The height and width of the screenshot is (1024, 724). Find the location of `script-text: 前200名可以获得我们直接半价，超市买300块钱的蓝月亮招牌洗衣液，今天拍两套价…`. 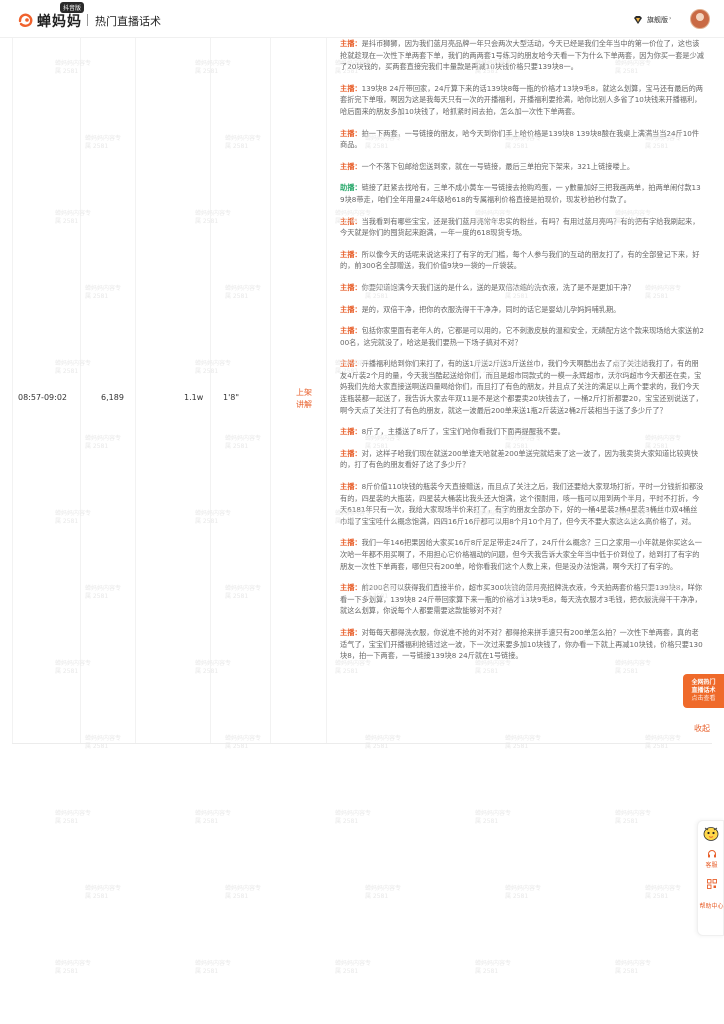

script-text: 前200名可以获得我们直接半价，超市买300块钱的蓝月亮招牌洗衣液，今天拍两套价… is located at coordinates (521, 599).